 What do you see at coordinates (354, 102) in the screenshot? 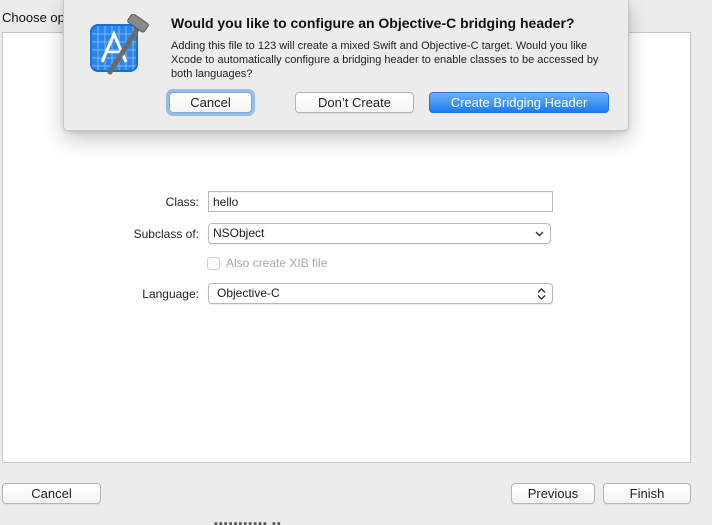
I see `dont-create-button: Don’t Create` at bounding box center [354, 102].